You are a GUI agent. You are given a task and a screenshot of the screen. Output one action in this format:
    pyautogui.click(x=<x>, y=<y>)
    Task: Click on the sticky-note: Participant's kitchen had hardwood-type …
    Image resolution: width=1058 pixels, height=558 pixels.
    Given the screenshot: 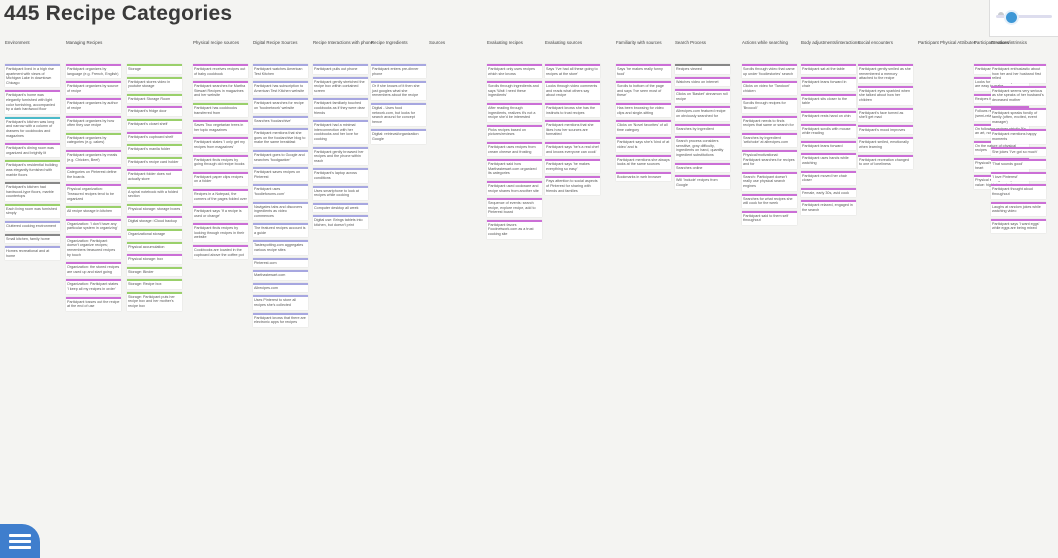 What is the action you would take?
    pyautogui.click(x=32, y=191)
    